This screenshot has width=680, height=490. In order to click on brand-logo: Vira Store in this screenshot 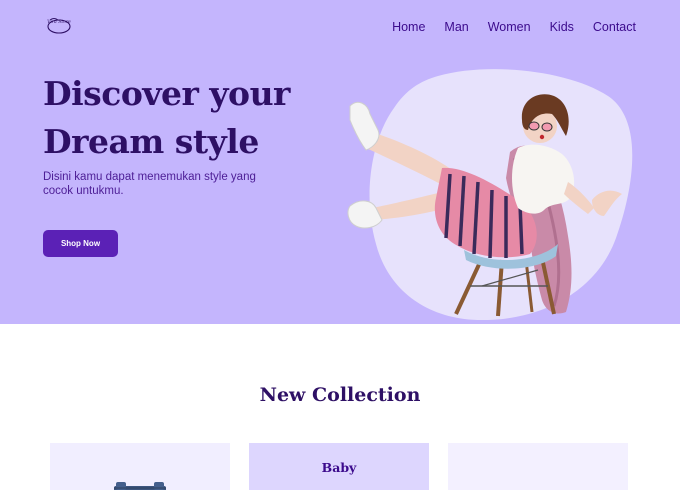, I will do `click(59, 26)`.